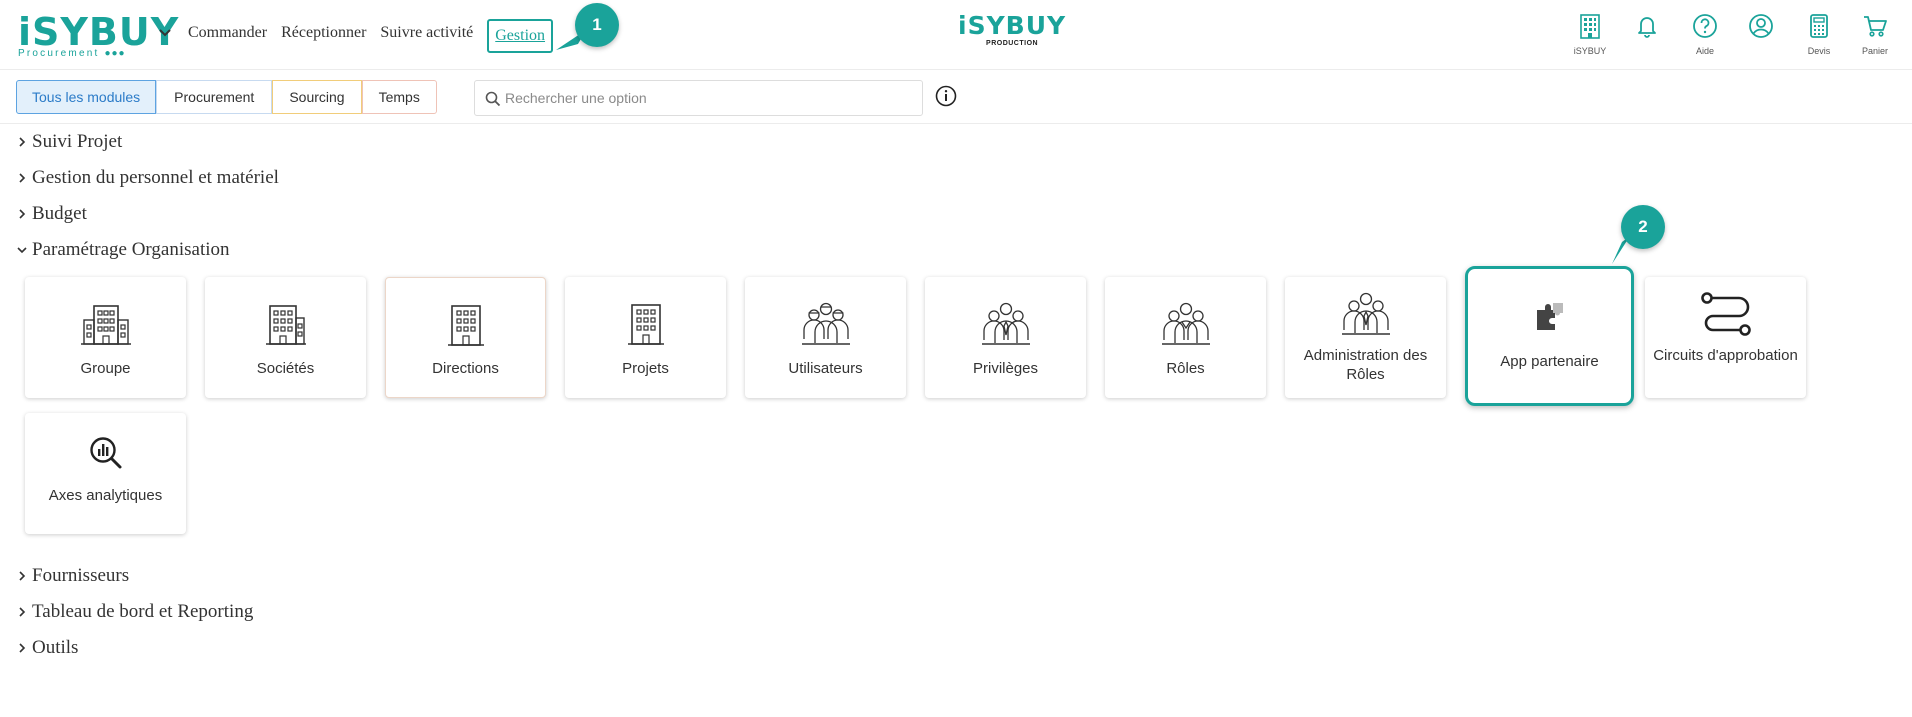 The width and height of the screenshot is (1912, 717). I want to click on card-administration-roles: Administration des Rôles, so click(1365, 337).